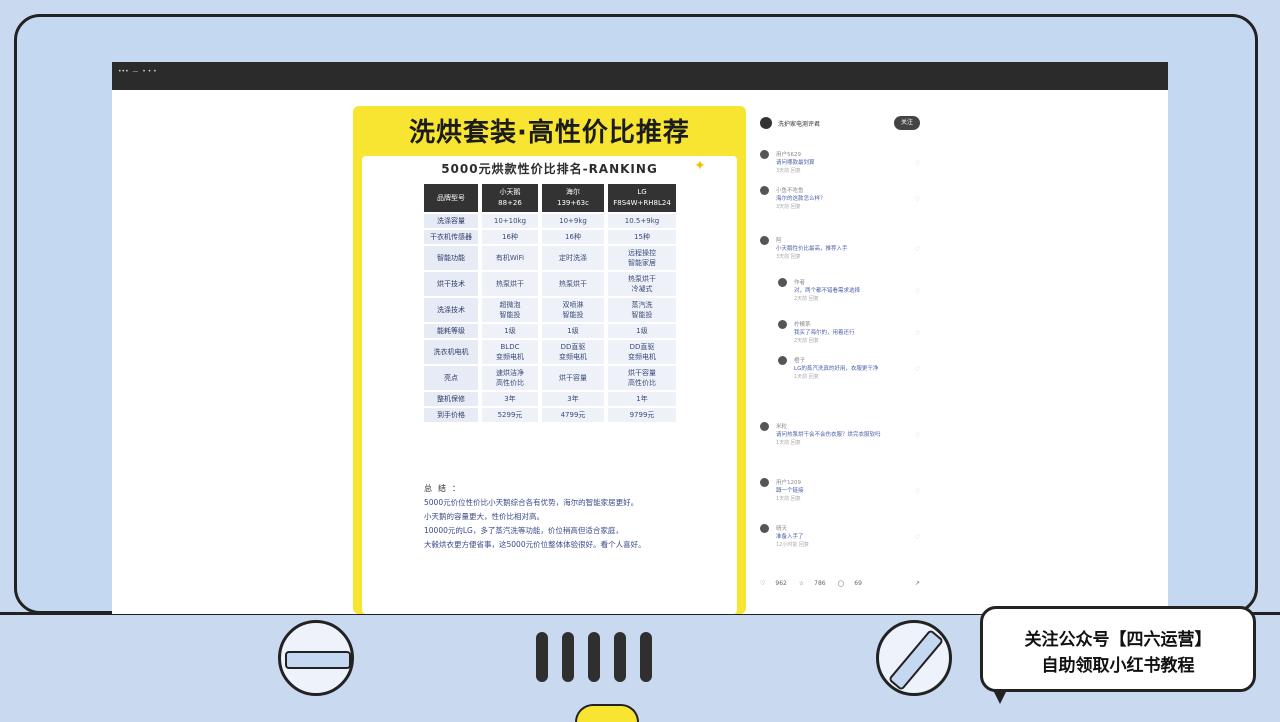 This screenshot has width=1280, height=722. What do you see at coordinates (573, 310) in the screenshot?
I see `table-cell: 双喷淋 智能投` at bounding box center [573, 310].